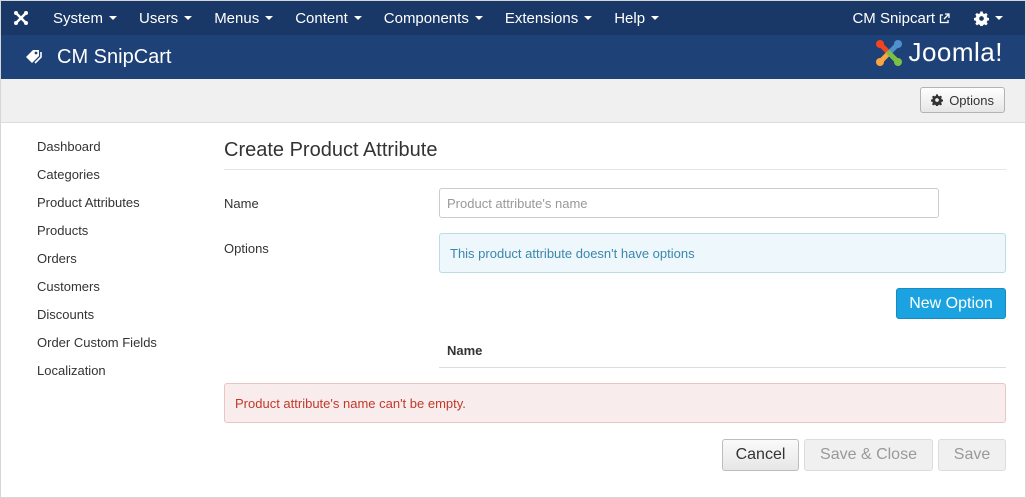 The image size is (1026, 498). I want to click on options-button-label: Options, so click(971, 100).